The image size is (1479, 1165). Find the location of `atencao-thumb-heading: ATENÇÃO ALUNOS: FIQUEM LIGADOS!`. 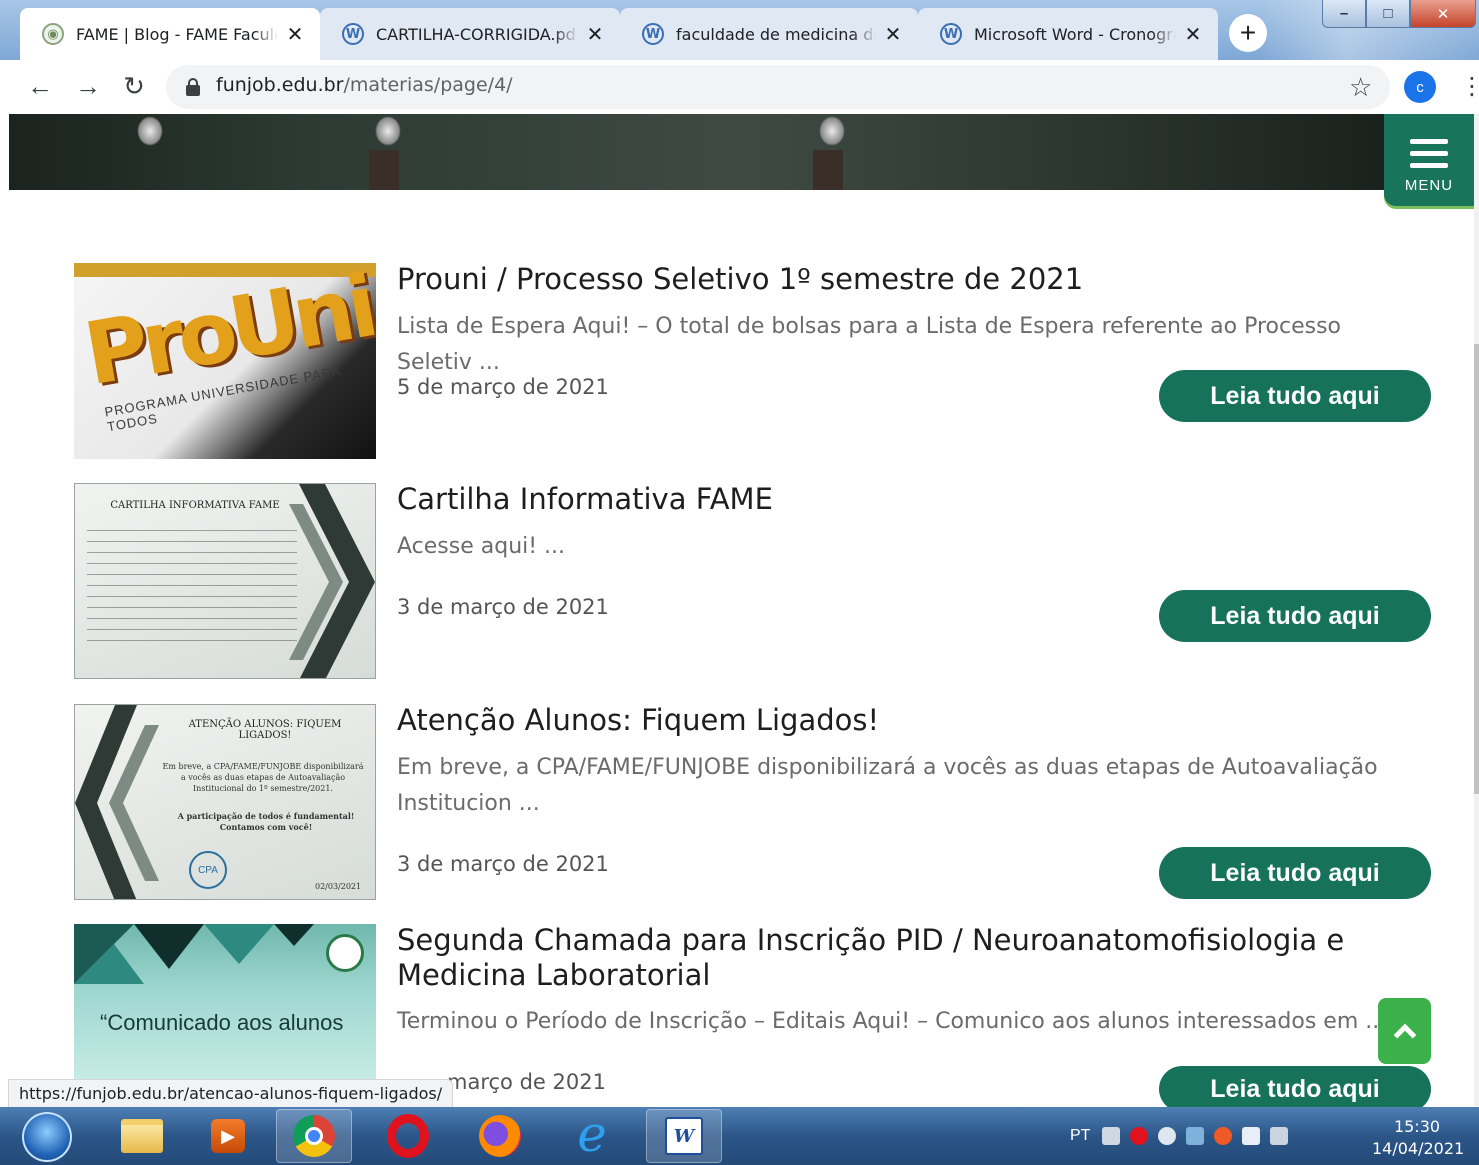

atencao-thumb-heading: ATENÇÃO ALUNOS: FIQUEM LIGADOS! is located at coordinates (265, 730).